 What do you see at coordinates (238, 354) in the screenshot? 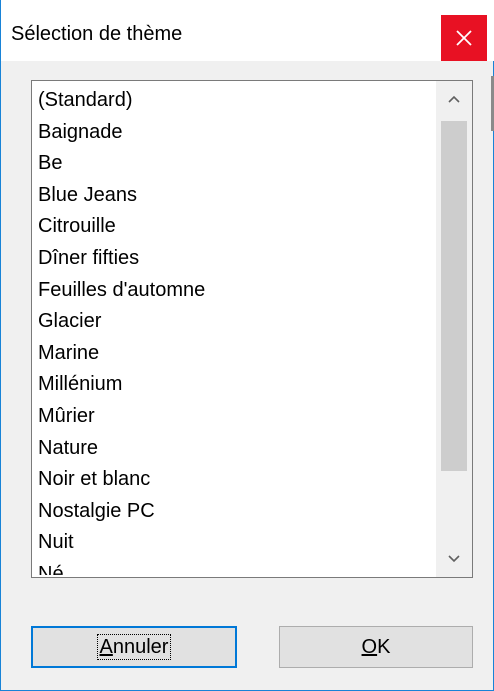
I see `theme-list-item: Marine` at bounding box center [238, 354].